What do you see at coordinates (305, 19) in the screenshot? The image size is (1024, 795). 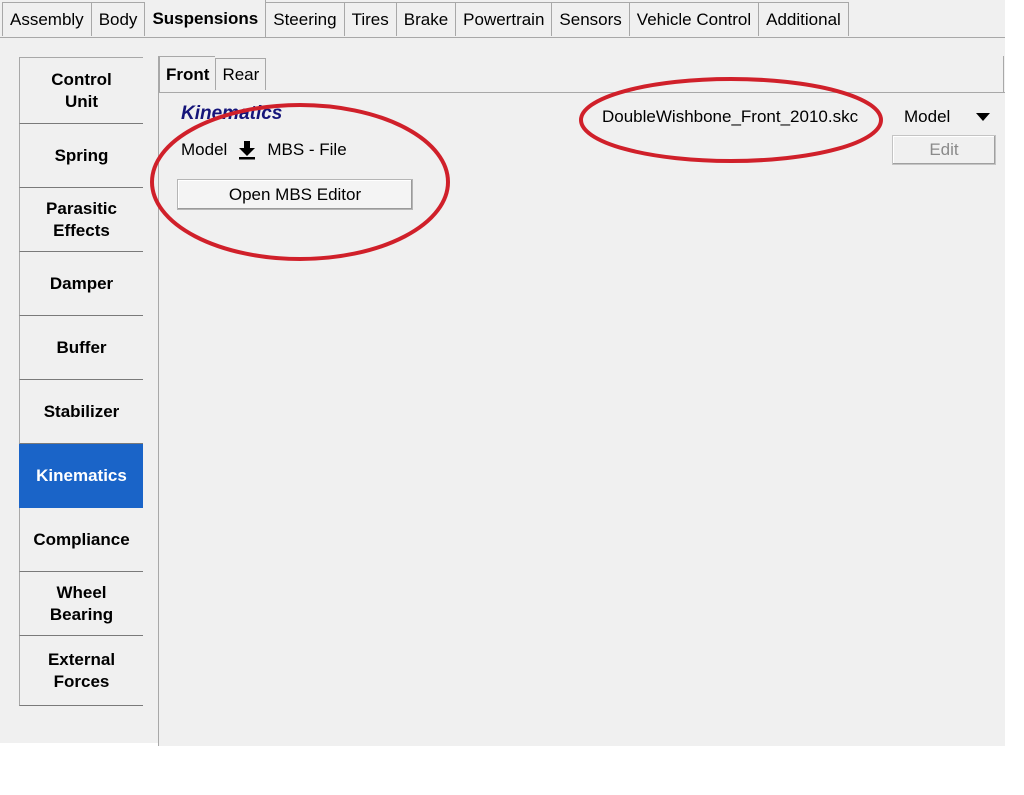 I see `tab-steering: Steering` at bounding box center [305, 19].